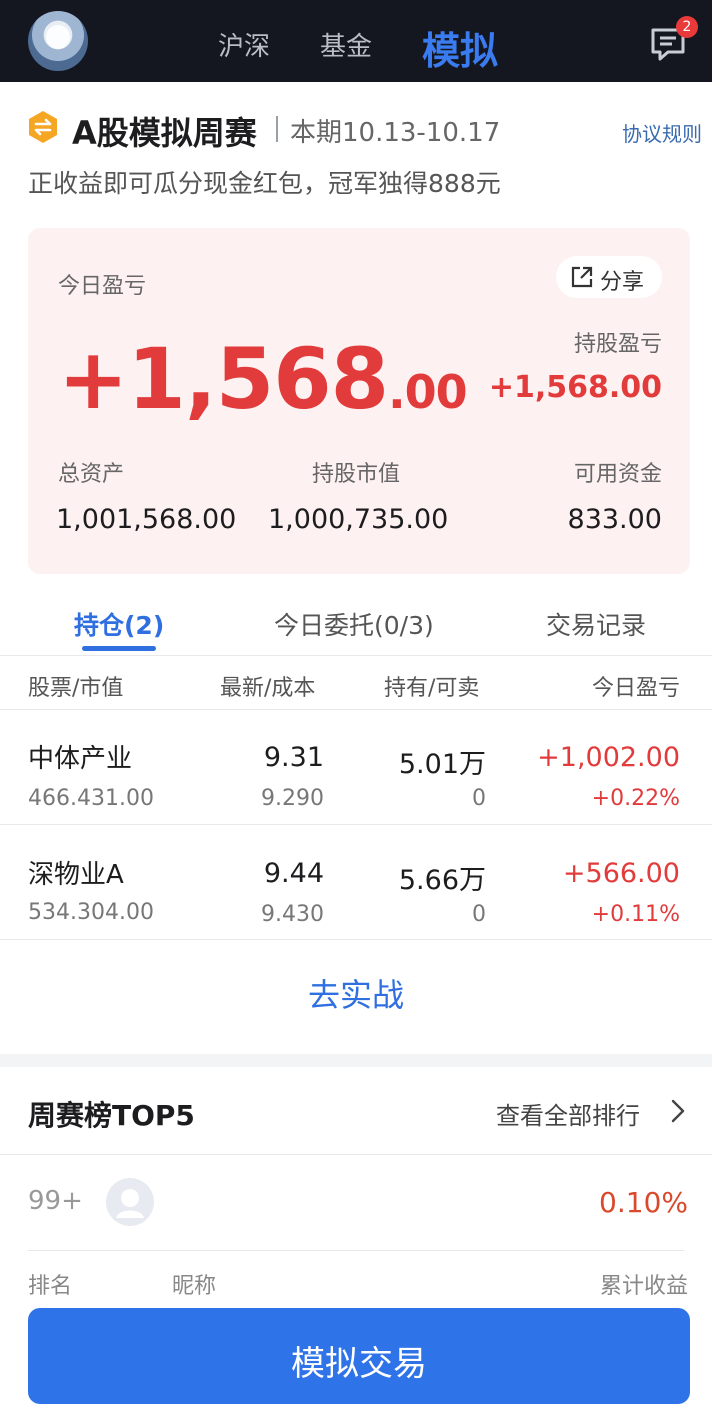 The height and width of the screenshot is (1412, 712). What do you see at coordinates (395, 133) in the screenshot?
I see `contest-period: 本期10.13-10.17` at bounding box center [395, 133].